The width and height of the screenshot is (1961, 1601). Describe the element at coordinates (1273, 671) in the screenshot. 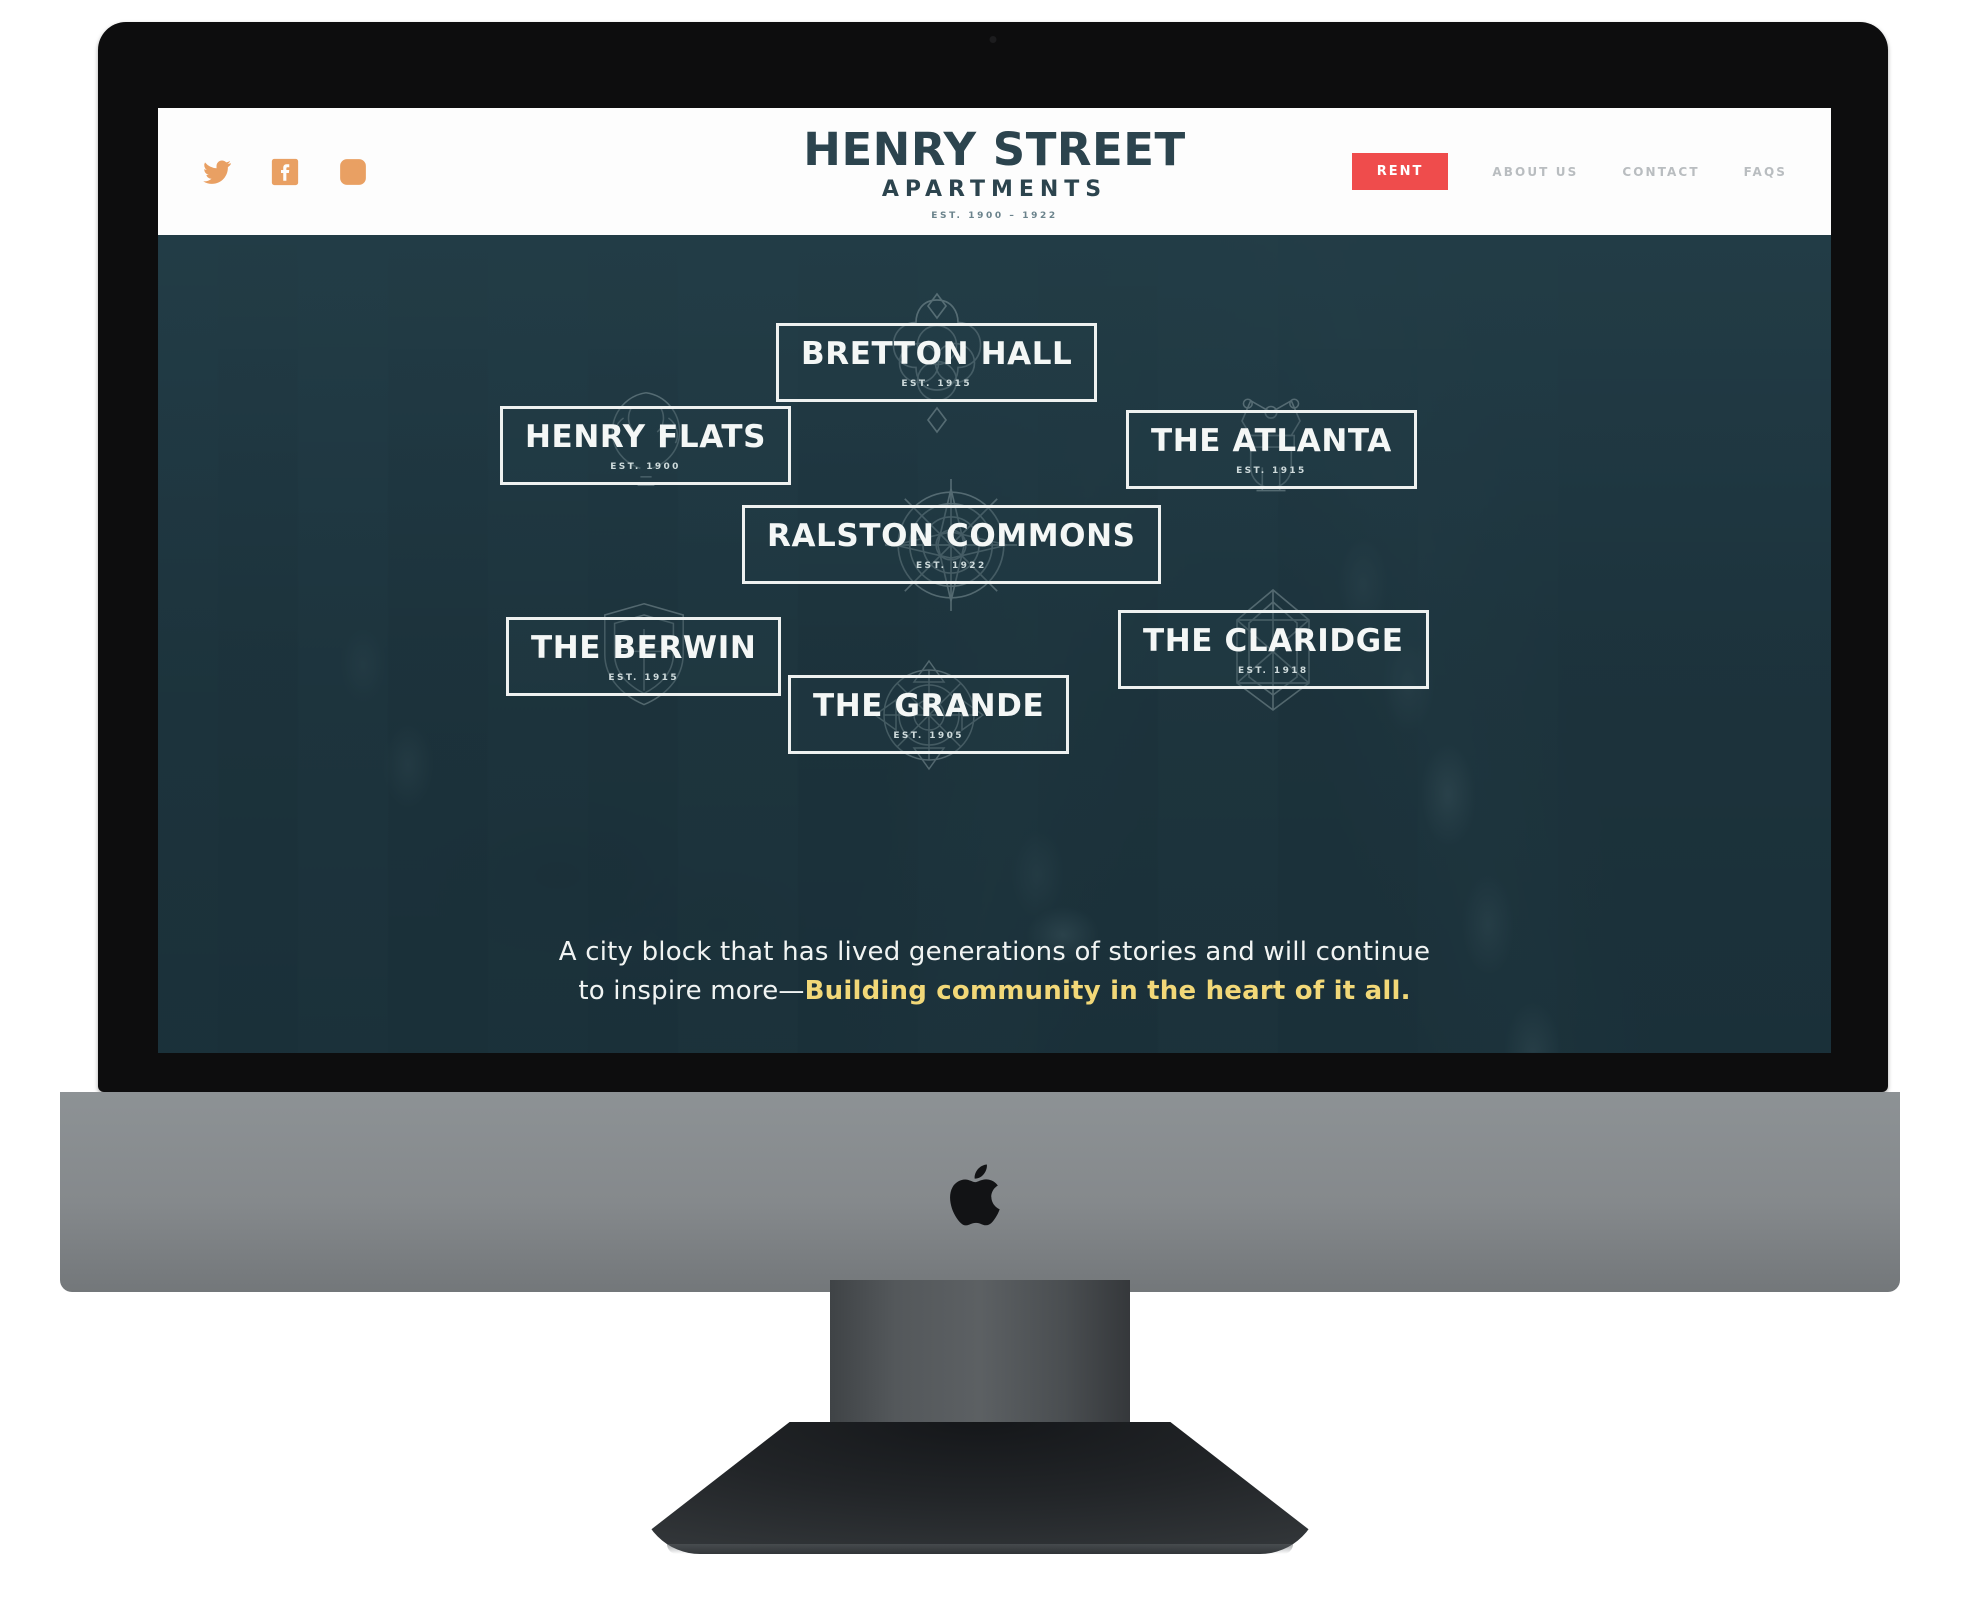

I see `building-established: EST. 1918` at that location.